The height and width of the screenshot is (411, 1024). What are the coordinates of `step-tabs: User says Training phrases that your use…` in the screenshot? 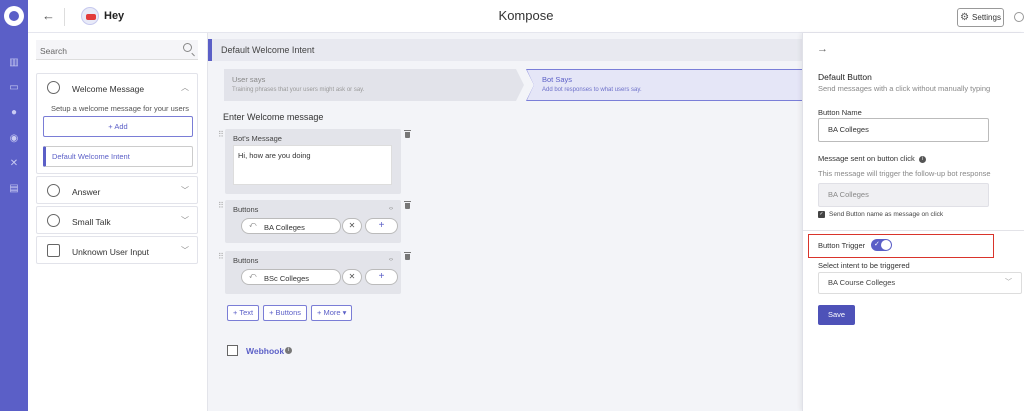 It's located at (515, 85).